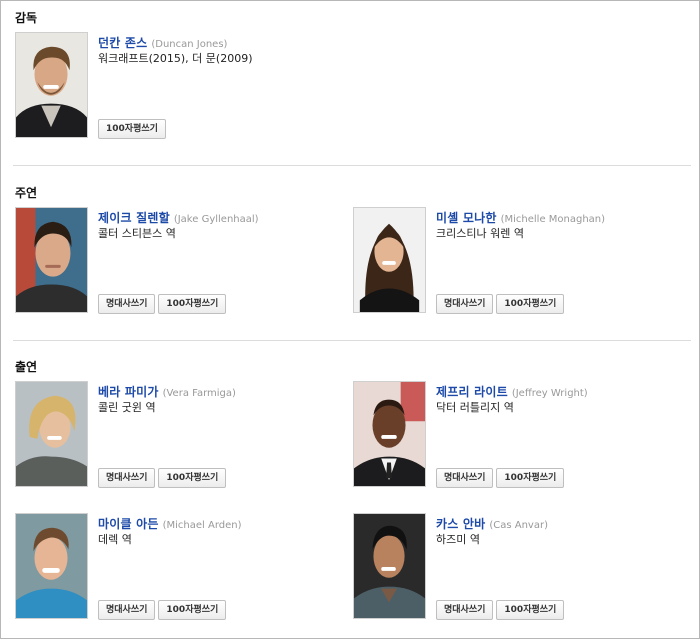 Image resolution: width=700 pixels, height=639 pixels. What do you see at coordinates (26, 367) in the screenshot?
I see `section-title-support: 출연` at bounding box center [26, 367].